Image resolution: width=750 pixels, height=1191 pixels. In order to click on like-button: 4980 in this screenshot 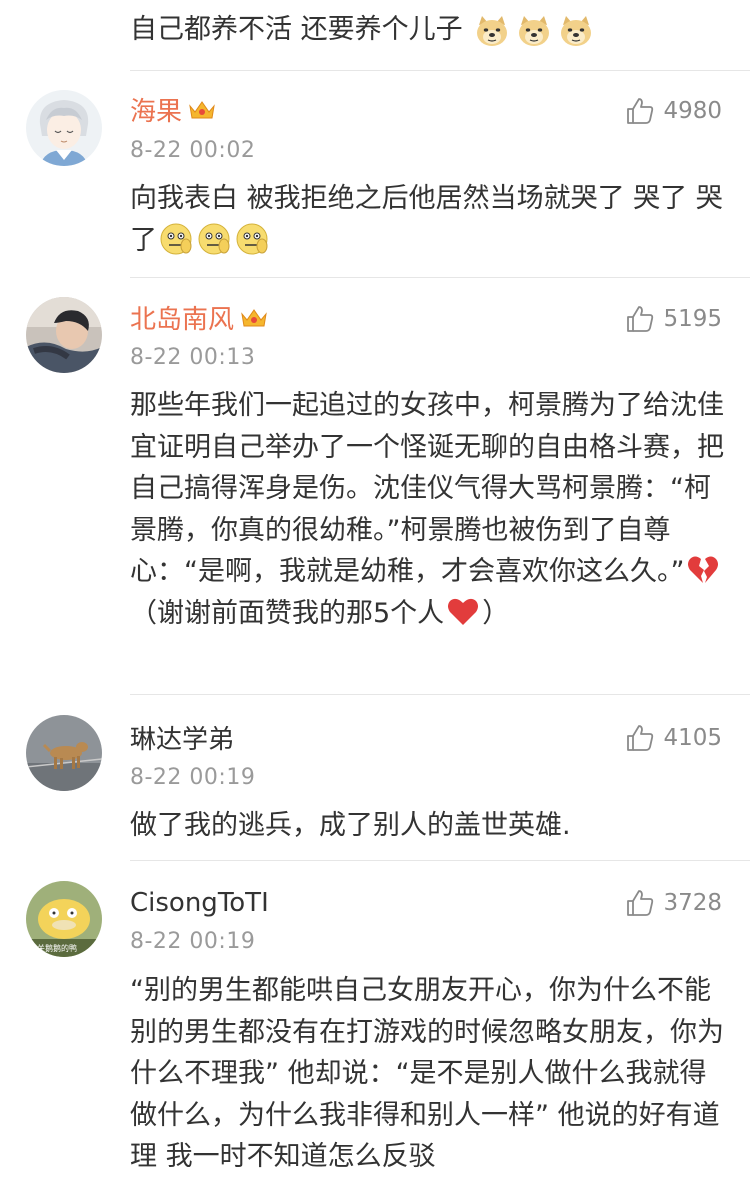, I will do `click(673, 111)`.